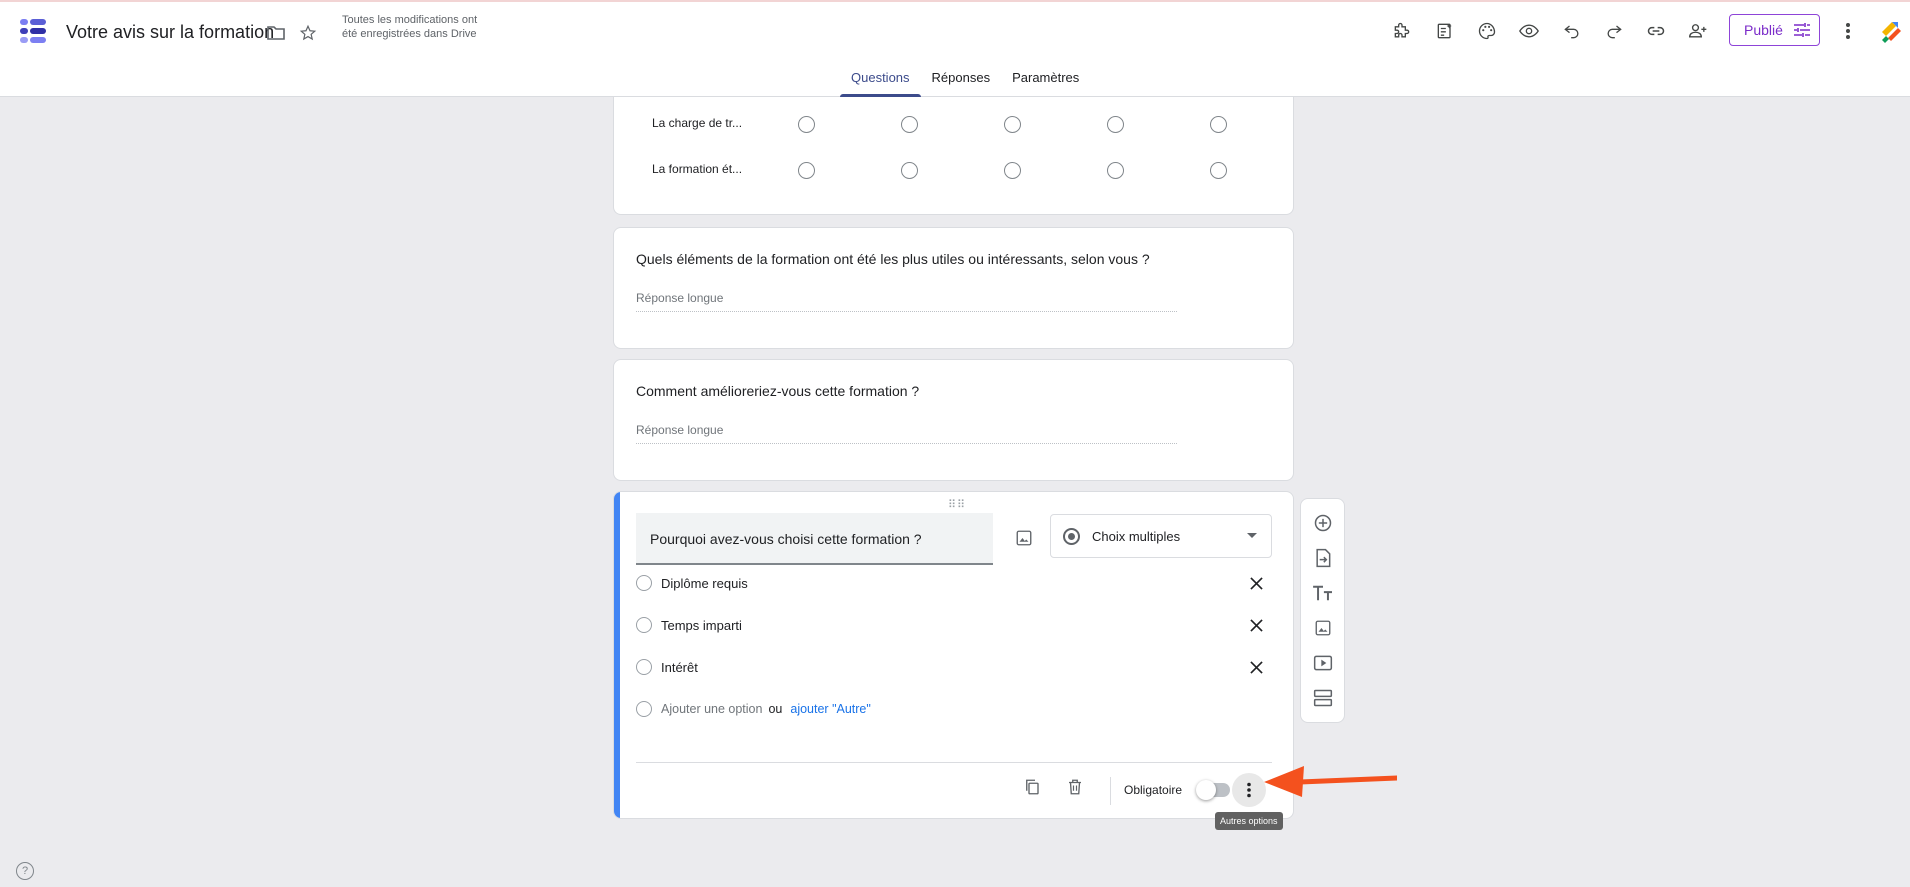  I want to click on forms-logo-icon, so click(33, 31).